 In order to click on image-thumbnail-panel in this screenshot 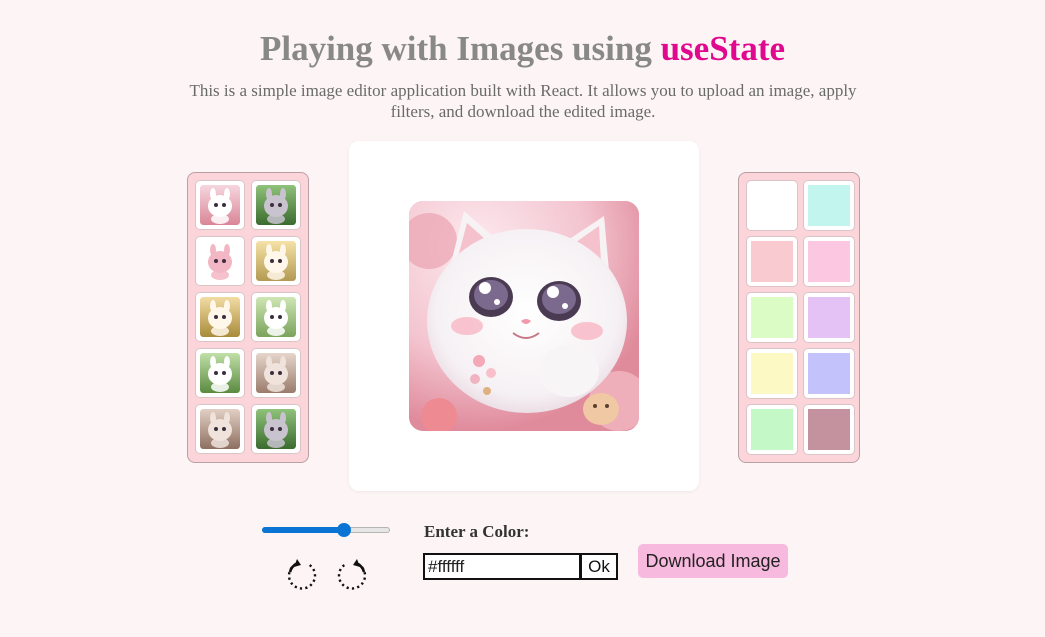, I will do `click(248, 317)`.